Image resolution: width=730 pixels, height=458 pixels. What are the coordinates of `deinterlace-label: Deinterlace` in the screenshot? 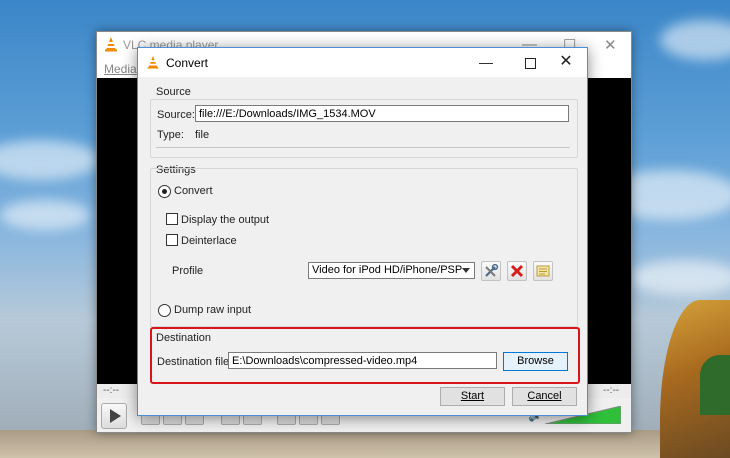 It's located at (209, 241).